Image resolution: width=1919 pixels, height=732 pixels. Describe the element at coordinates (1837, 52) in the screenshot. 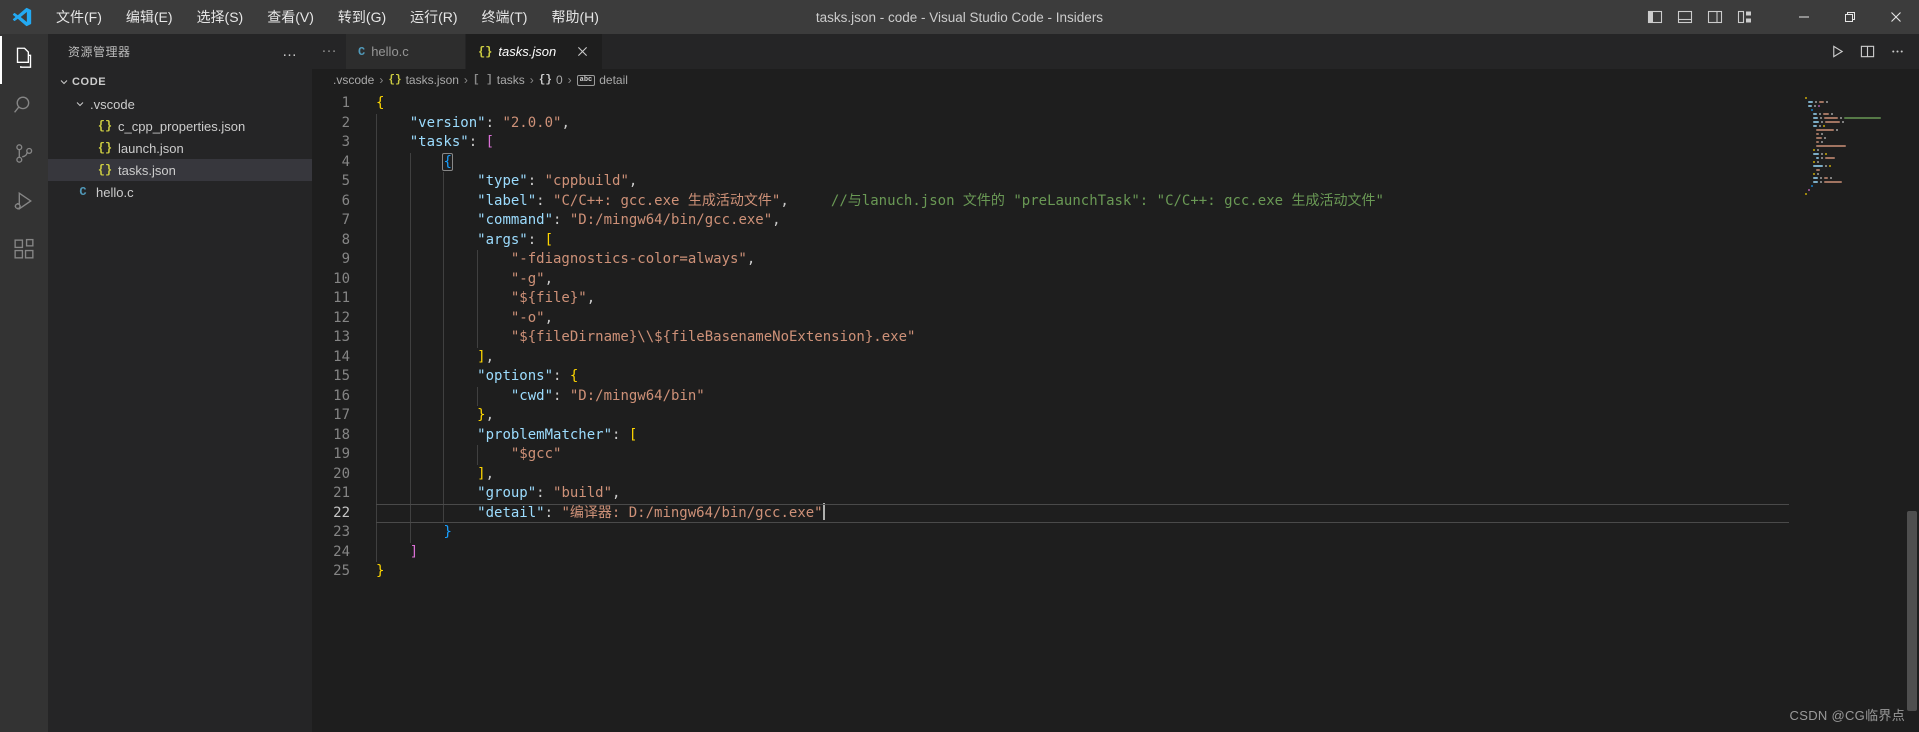

I see `play-icon` at that location.